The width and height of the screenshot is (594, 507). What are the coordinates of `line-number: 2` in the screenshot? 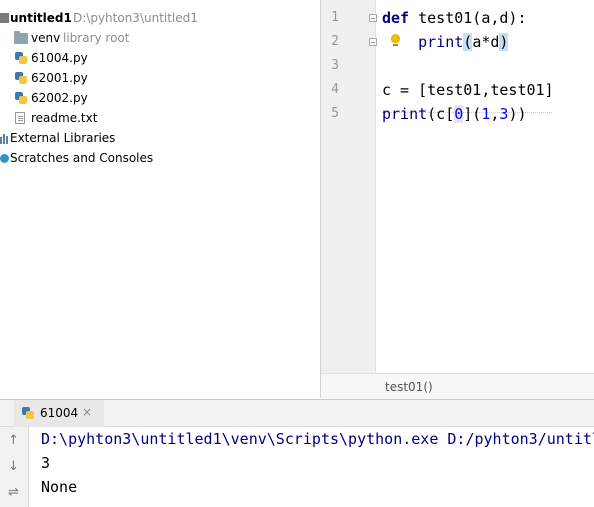 It's located at (335, 41).